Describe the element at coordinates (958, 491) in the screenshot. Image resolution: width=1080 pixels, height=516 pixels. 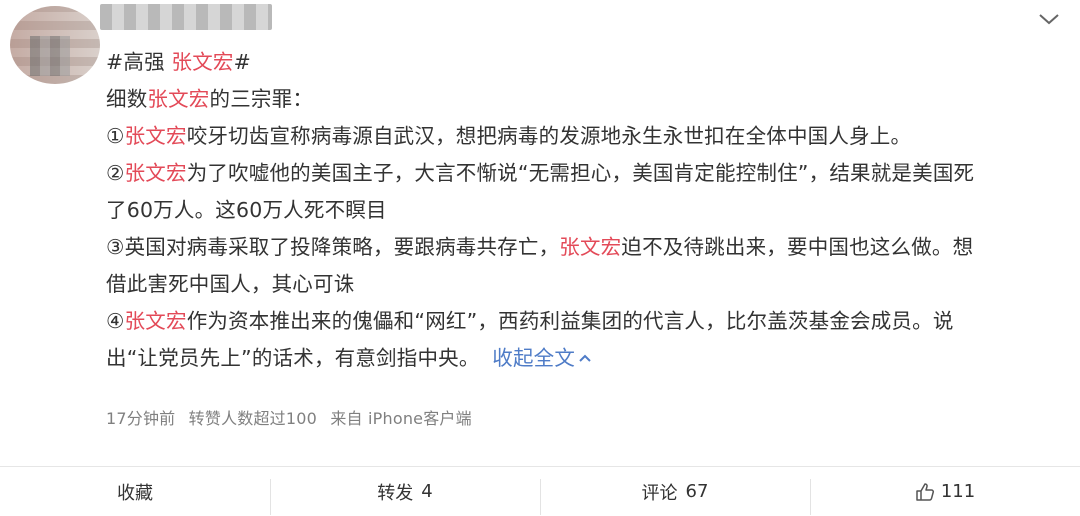
I see `like-count: 111` at that location.